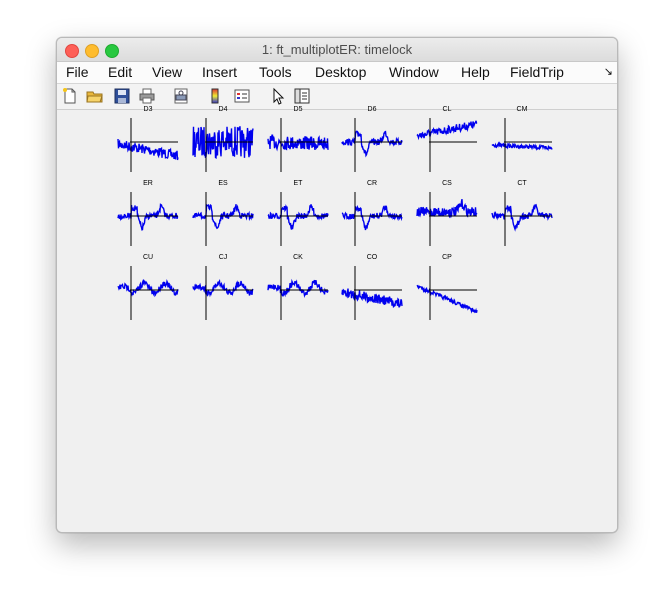 This screenshot has width=672, height=605. I want to click on pointer-icon, so click(278, 96).